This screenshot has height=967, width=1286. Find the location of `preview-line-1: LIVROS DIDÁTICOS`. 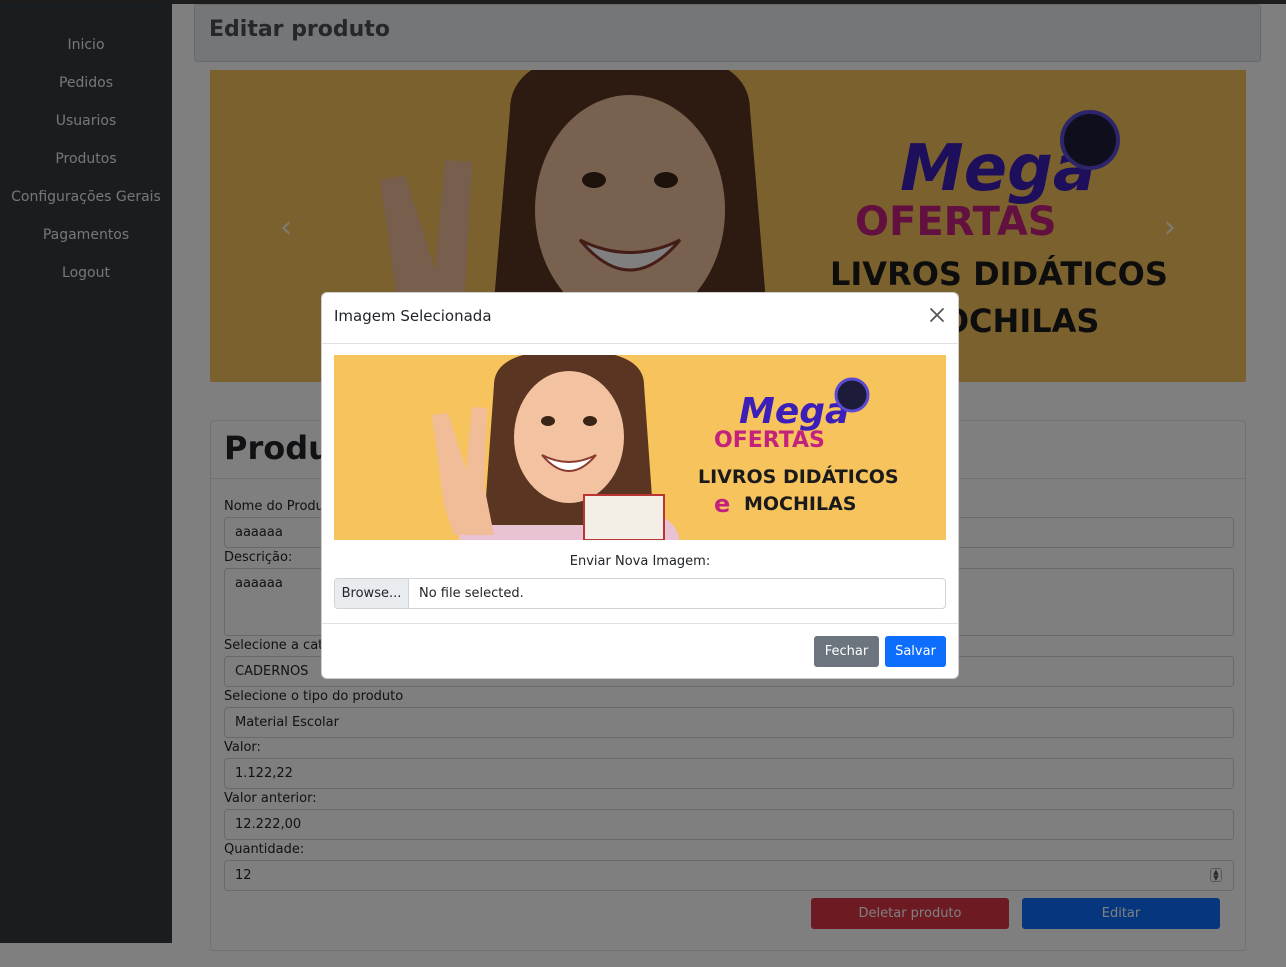

preview-line-1: LIVROS DIDÁTICOS is located at coordinates (798, 476).